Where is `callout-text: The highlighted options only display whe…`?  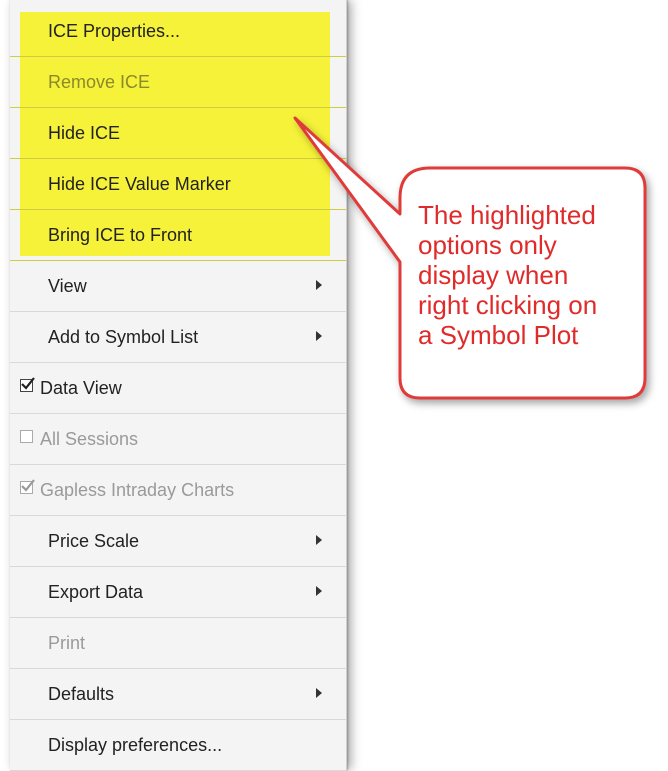
callout-text: The highlighted options only display whe… is located at coordinates (533, 275).